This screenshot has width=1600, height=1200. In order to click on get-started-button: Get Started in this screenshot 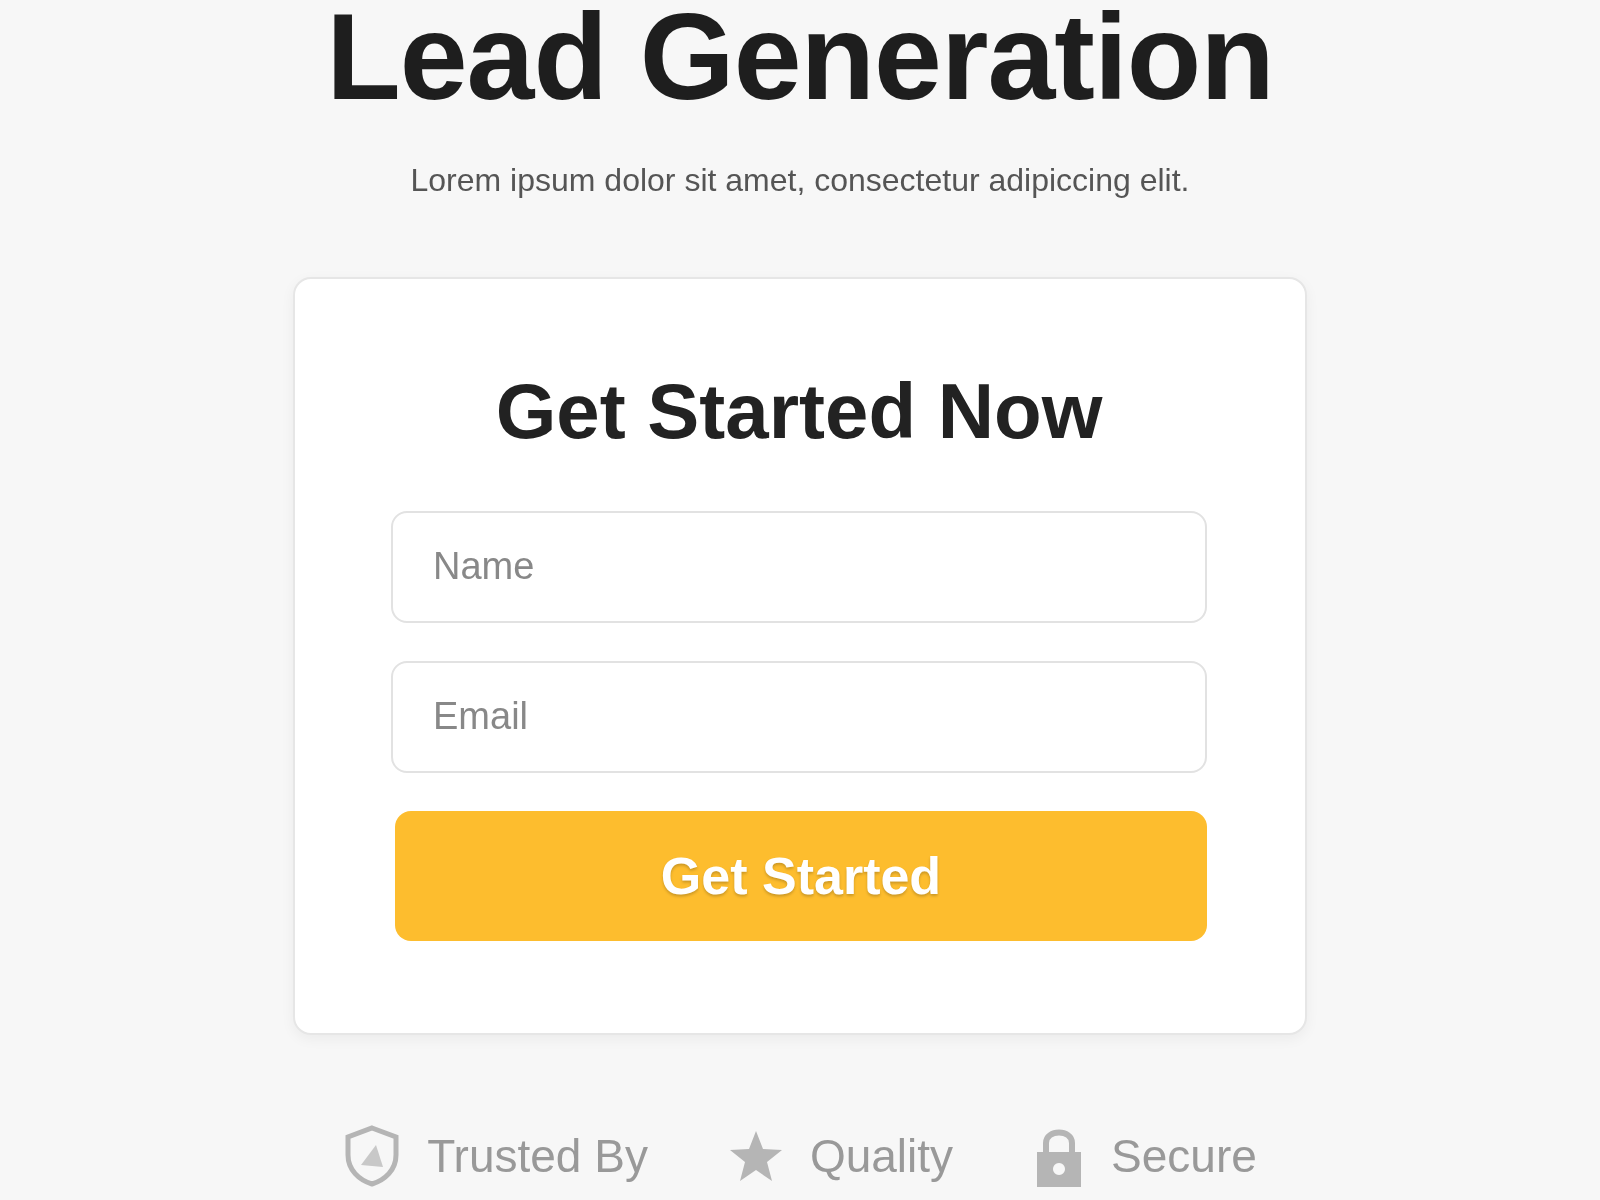, I will do `click(801, 875)`.